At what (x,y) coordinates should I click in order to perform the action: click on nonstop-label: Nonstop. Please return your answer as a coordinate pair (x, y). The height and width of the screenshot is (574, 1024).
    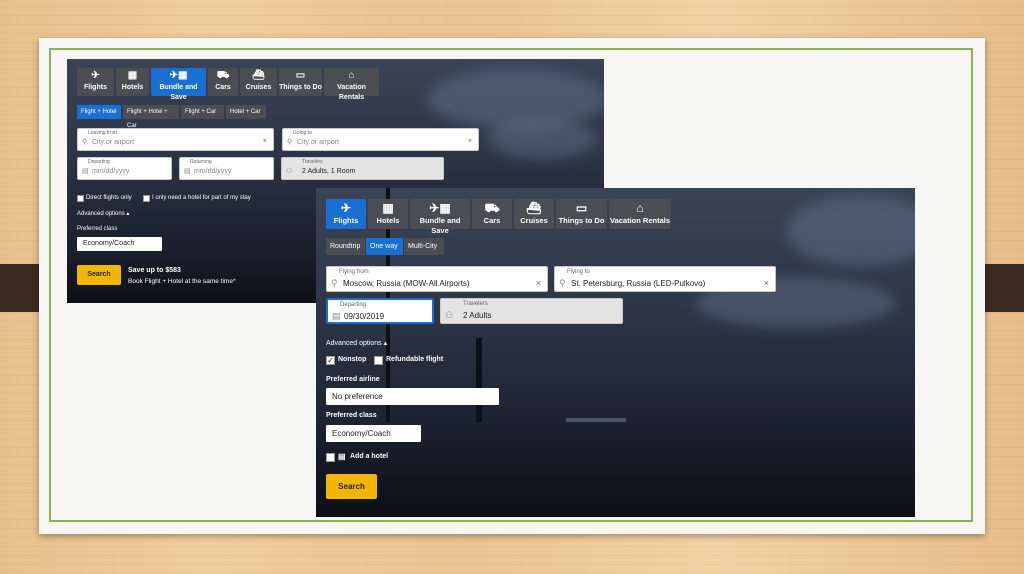
    Looking at the image, I should click on (352, 359).